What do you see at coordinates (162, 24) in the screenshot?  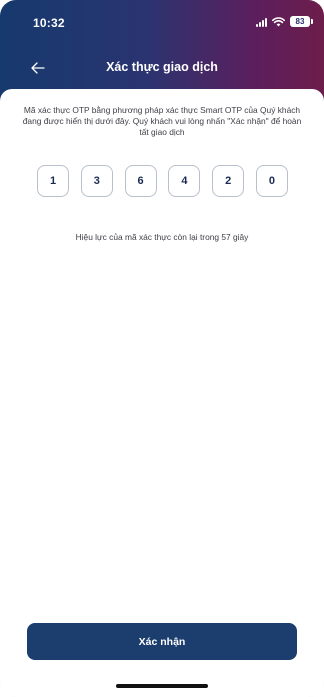 I see `status-bar: 10:32 83` at bounding box center [162, 24].